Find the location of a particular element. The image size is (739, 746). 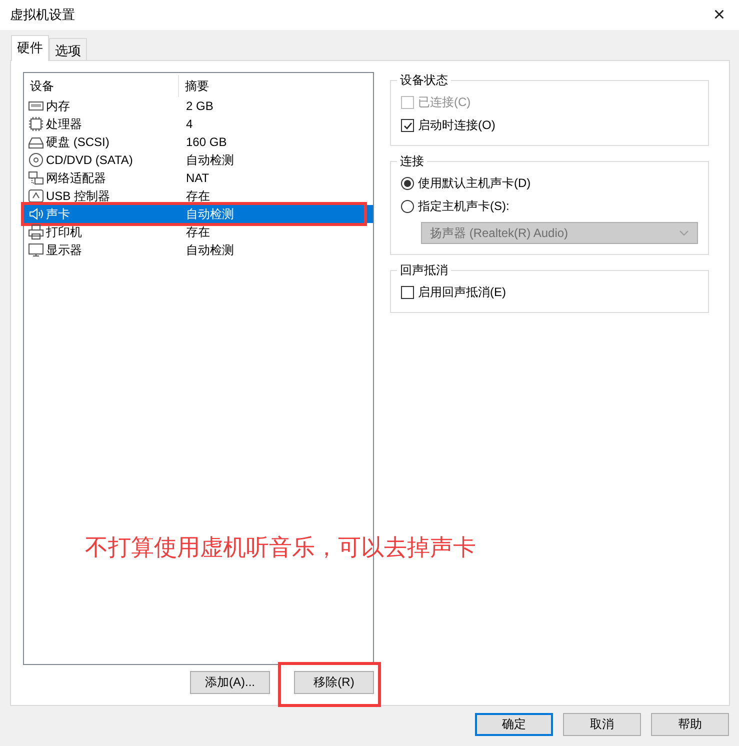

device-row: 处理器 4 is located at coordinates (198, 124).